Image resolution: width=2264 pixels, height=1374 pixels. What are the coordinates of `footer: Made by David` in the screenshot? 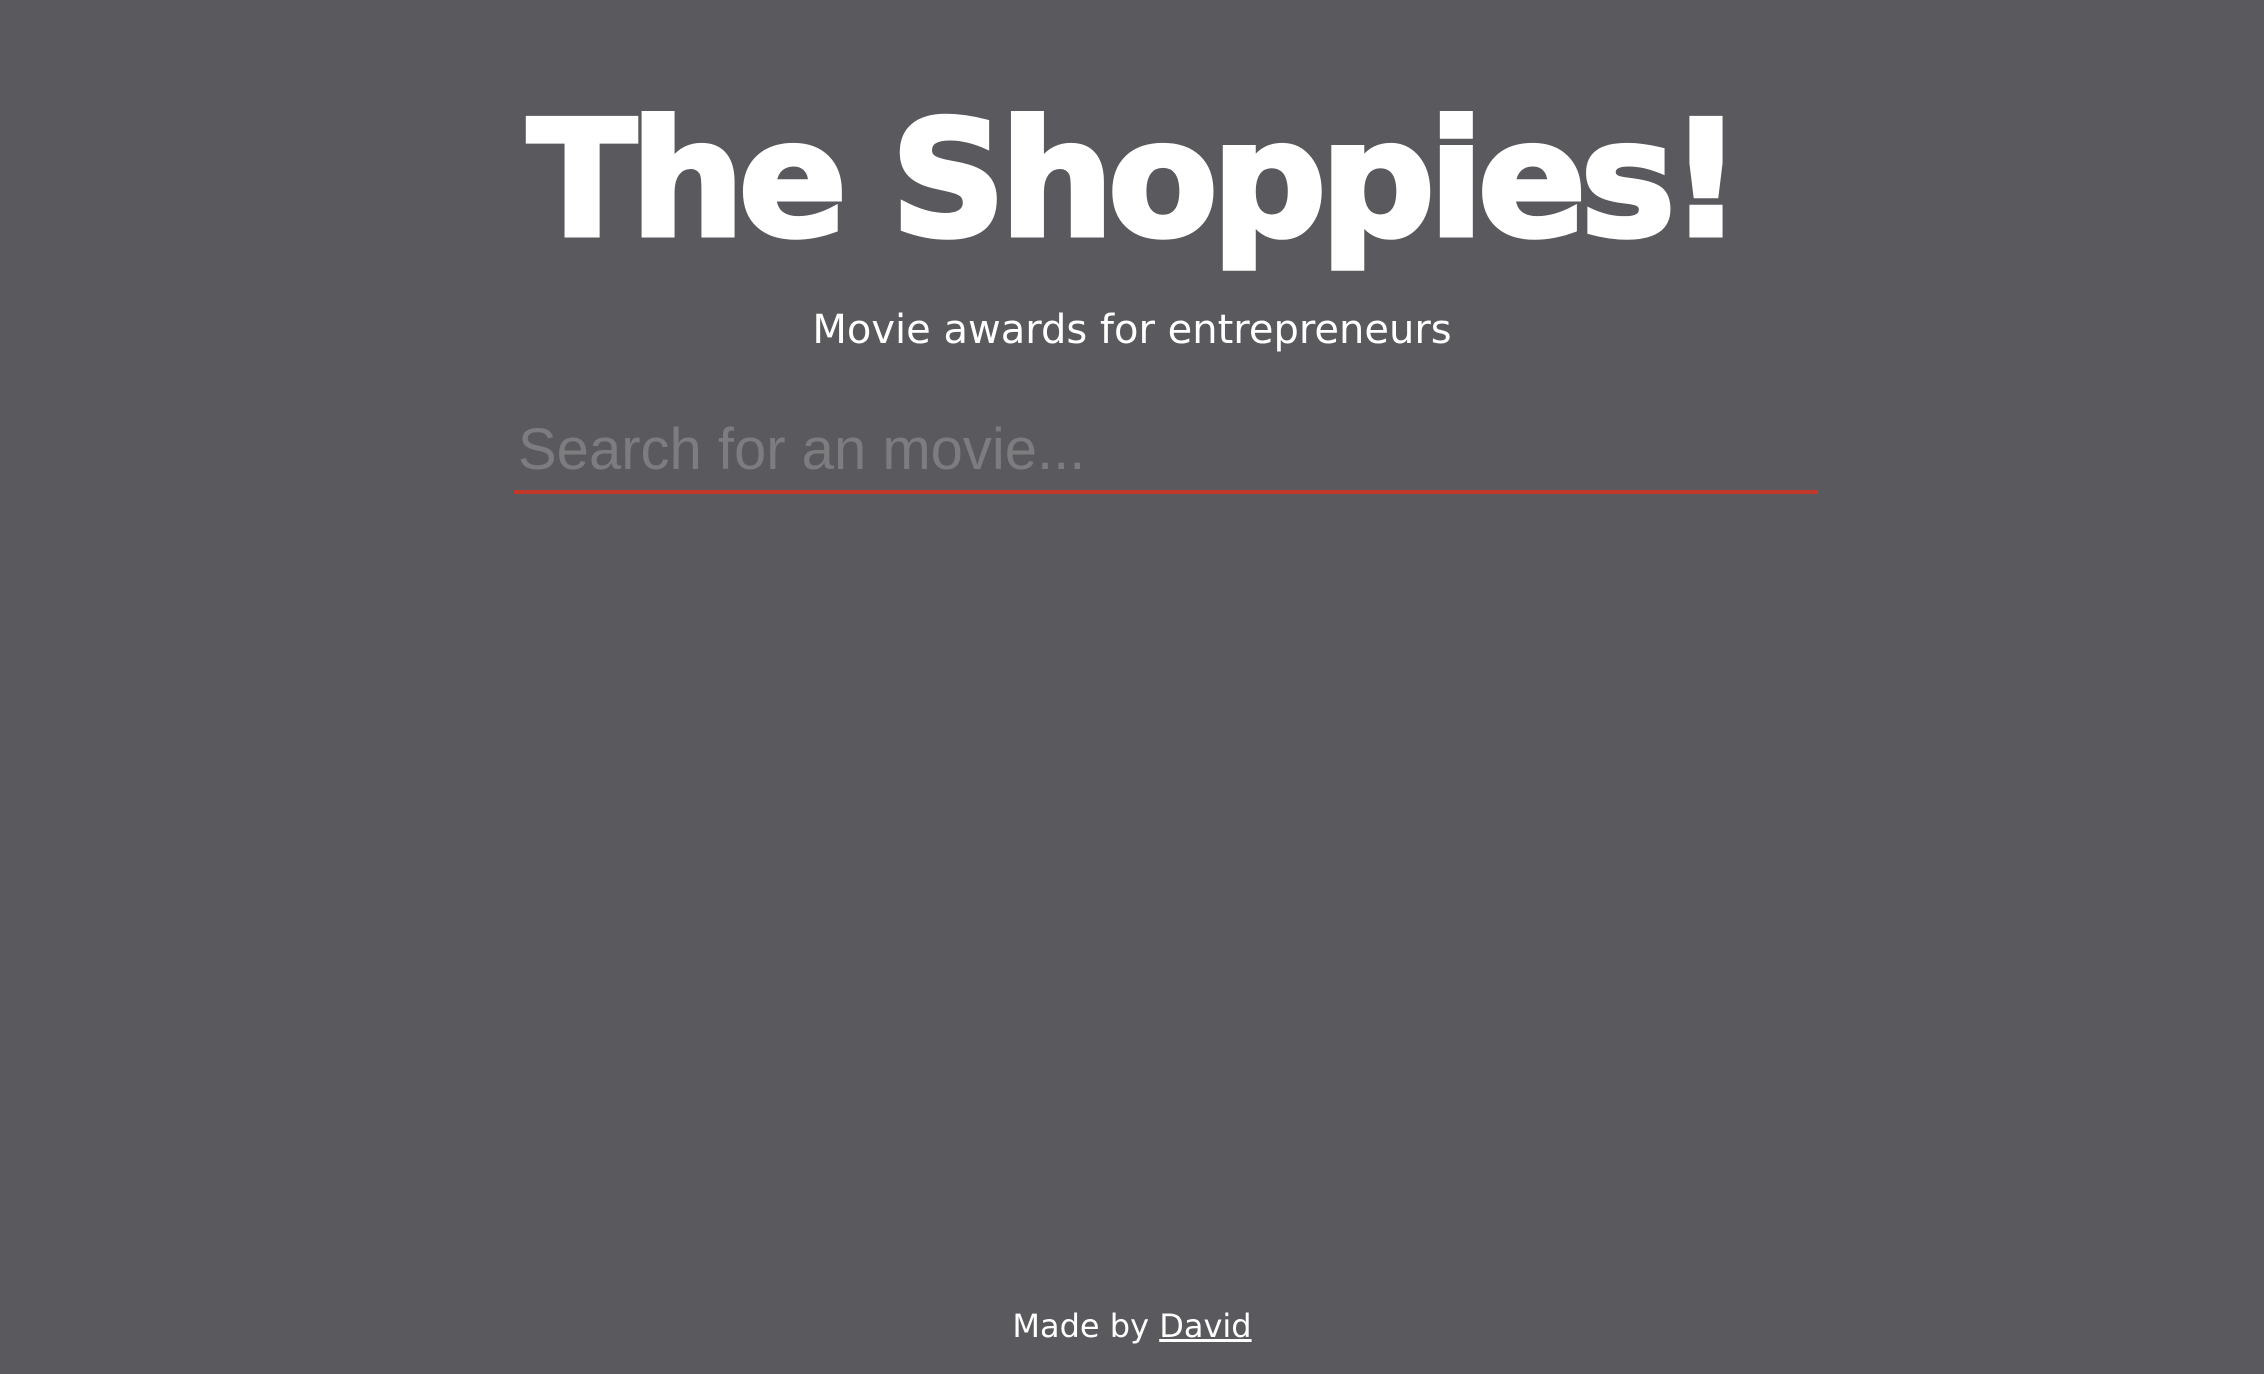 It's located at (1132, 1326).